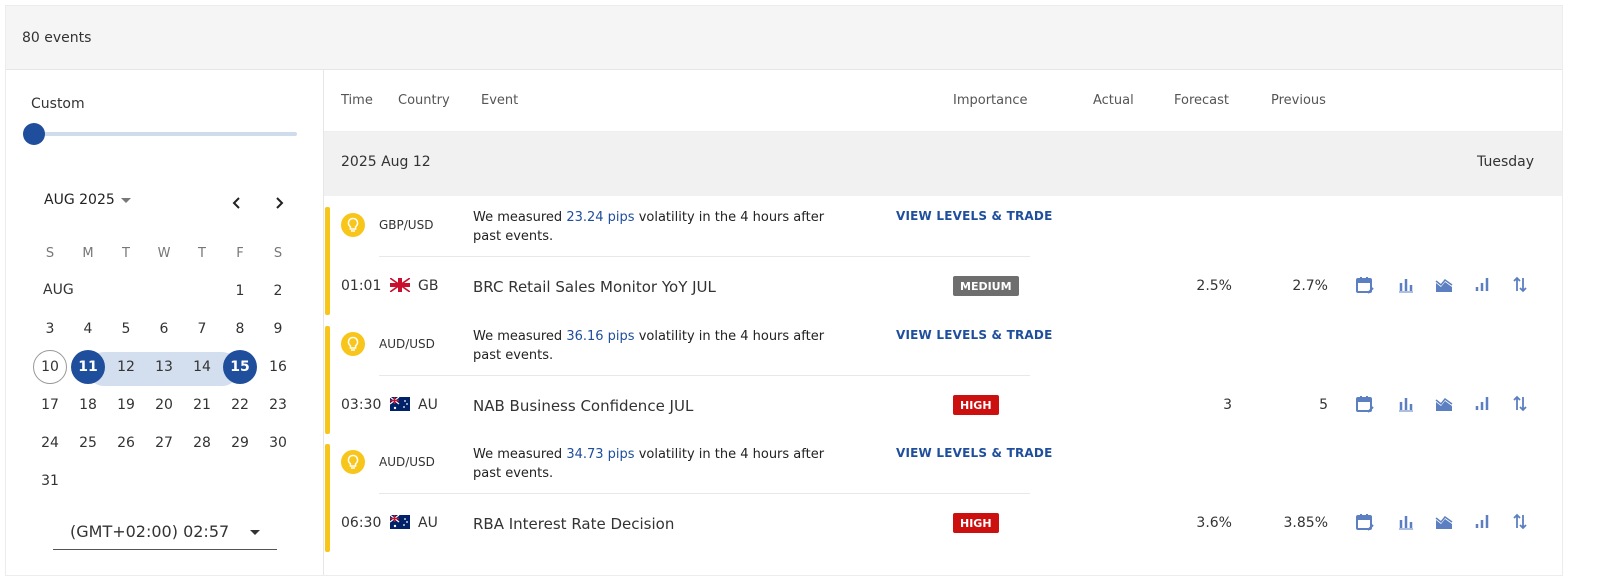 The image size is (1600, 576). What do you see at coordinates (202, 405) in the screenshot?
I see `day-cell: 21` at bounding box center [202, 405].